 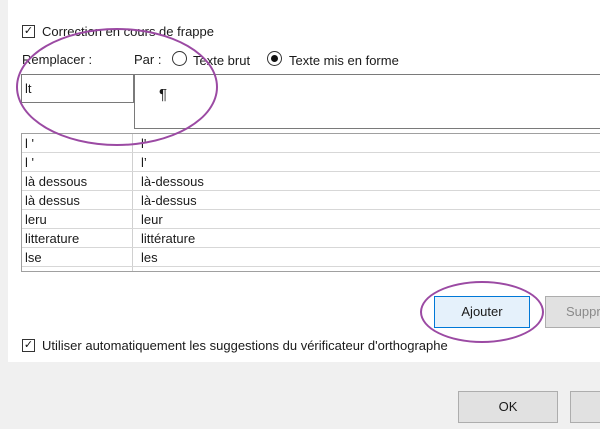 I want to click on with-label: Par :, so click(x=148, y=59).